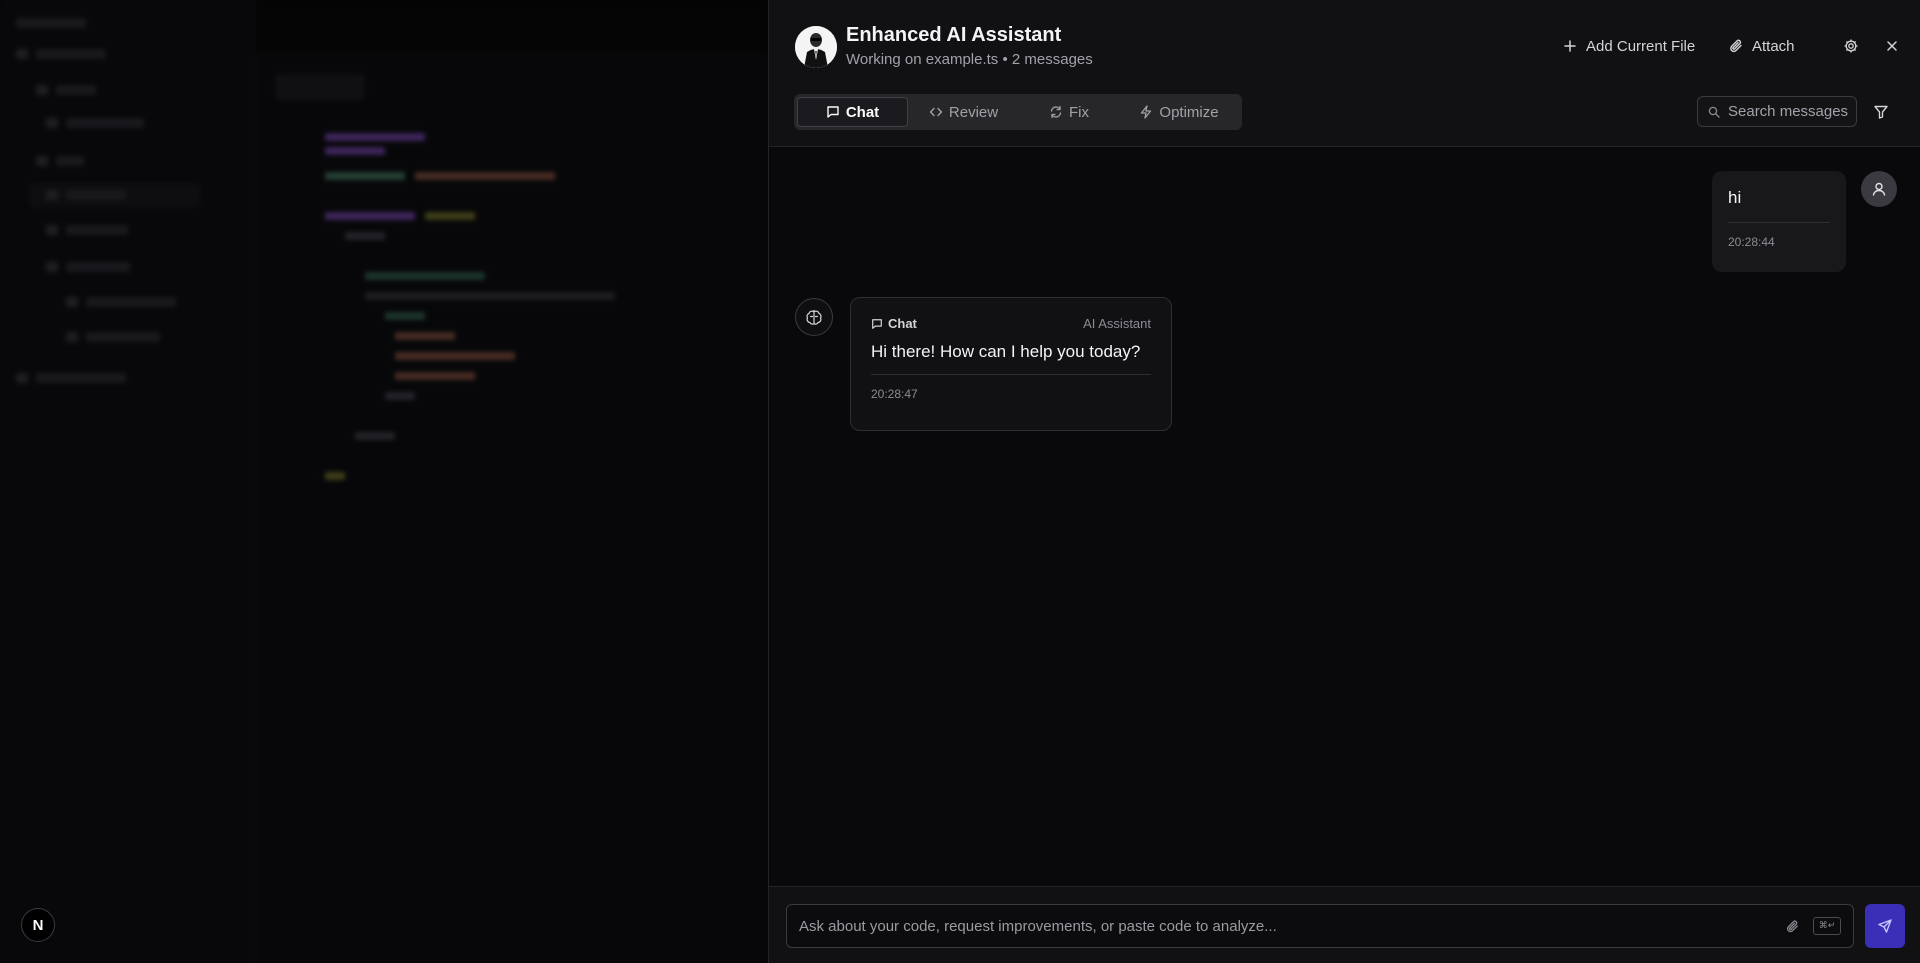  Describe the element at coordinates (1079, 112) in the screenshot. I see `tab-fix-label: Fix` at that location.